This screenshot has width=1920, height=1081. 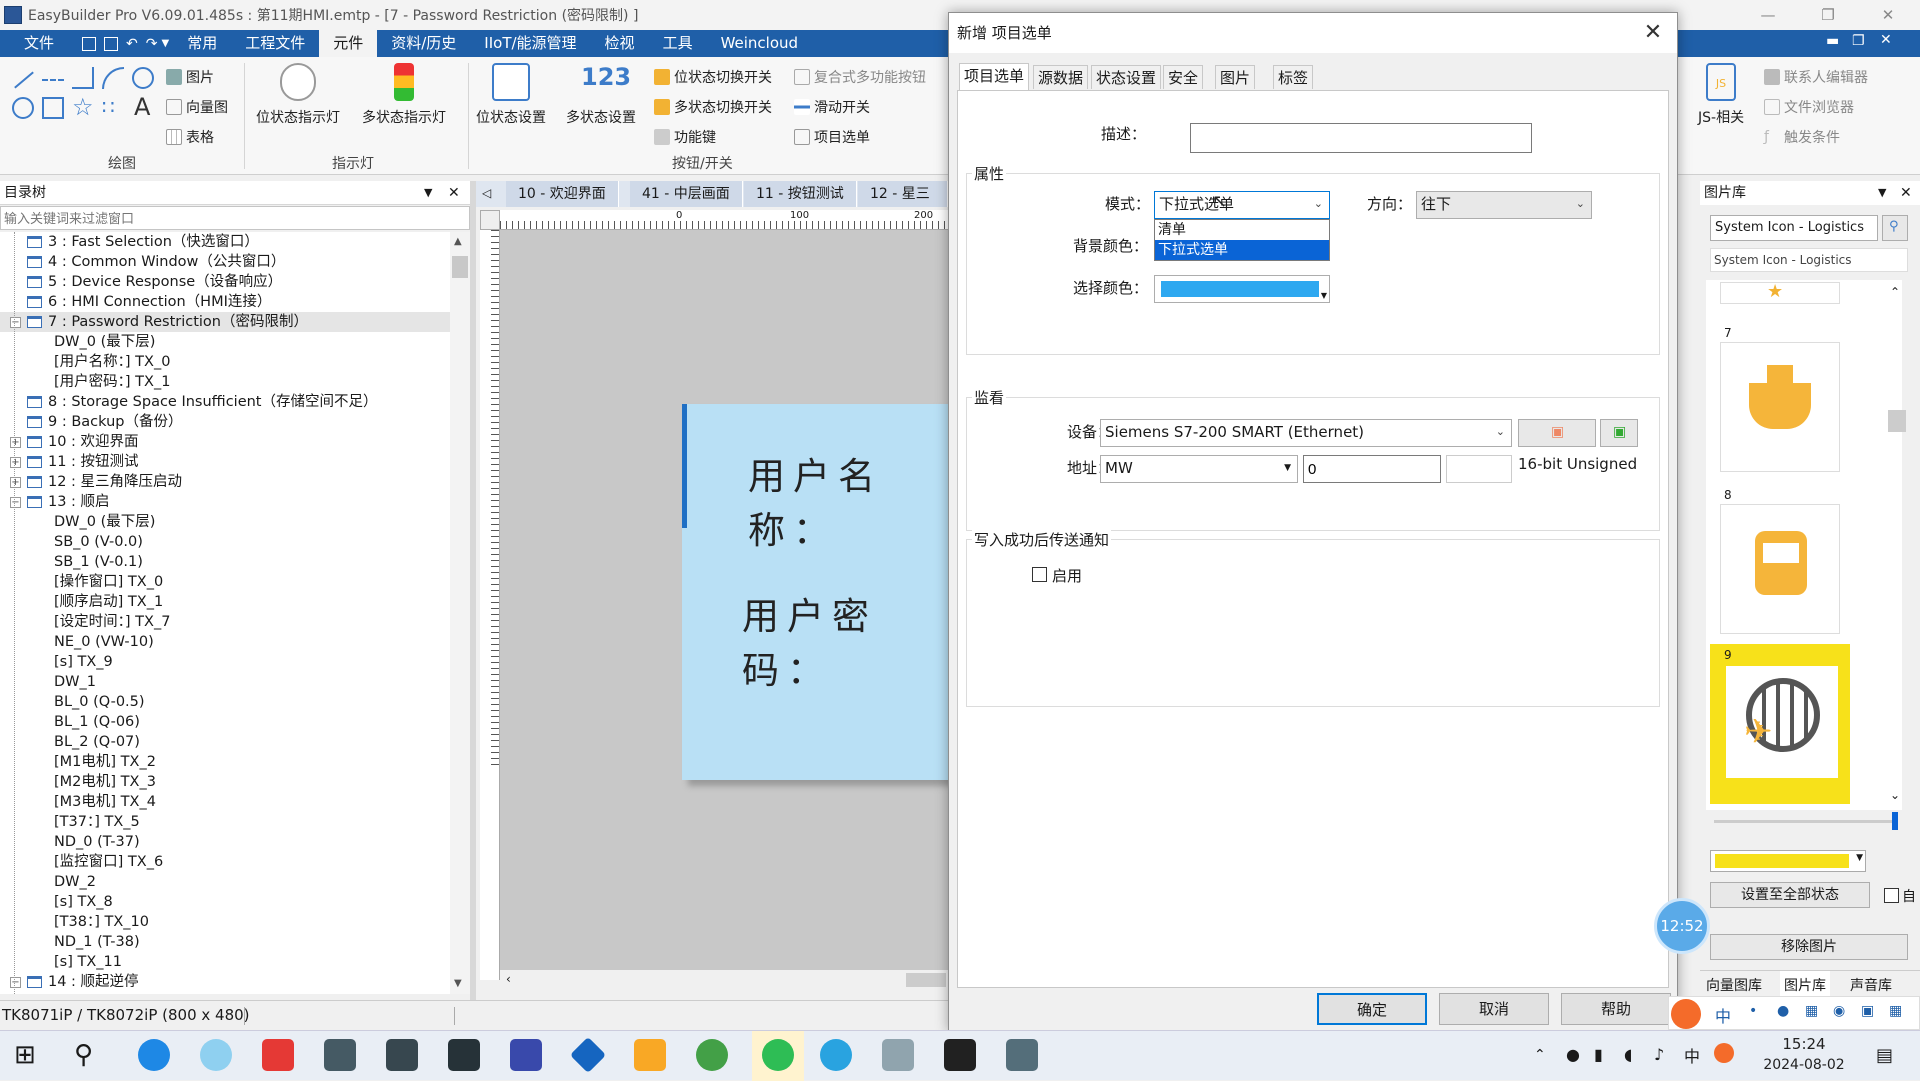 I want to click on menu-project: 工程文件, so click(x=275, y=43).